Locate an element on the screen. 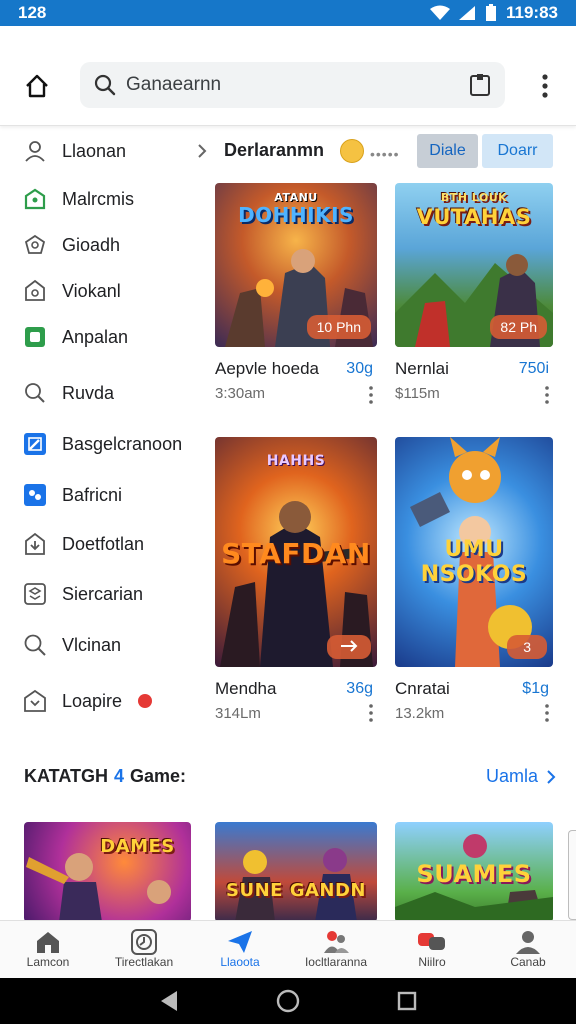  clipboard-icon is located at coordinates (480, 85).